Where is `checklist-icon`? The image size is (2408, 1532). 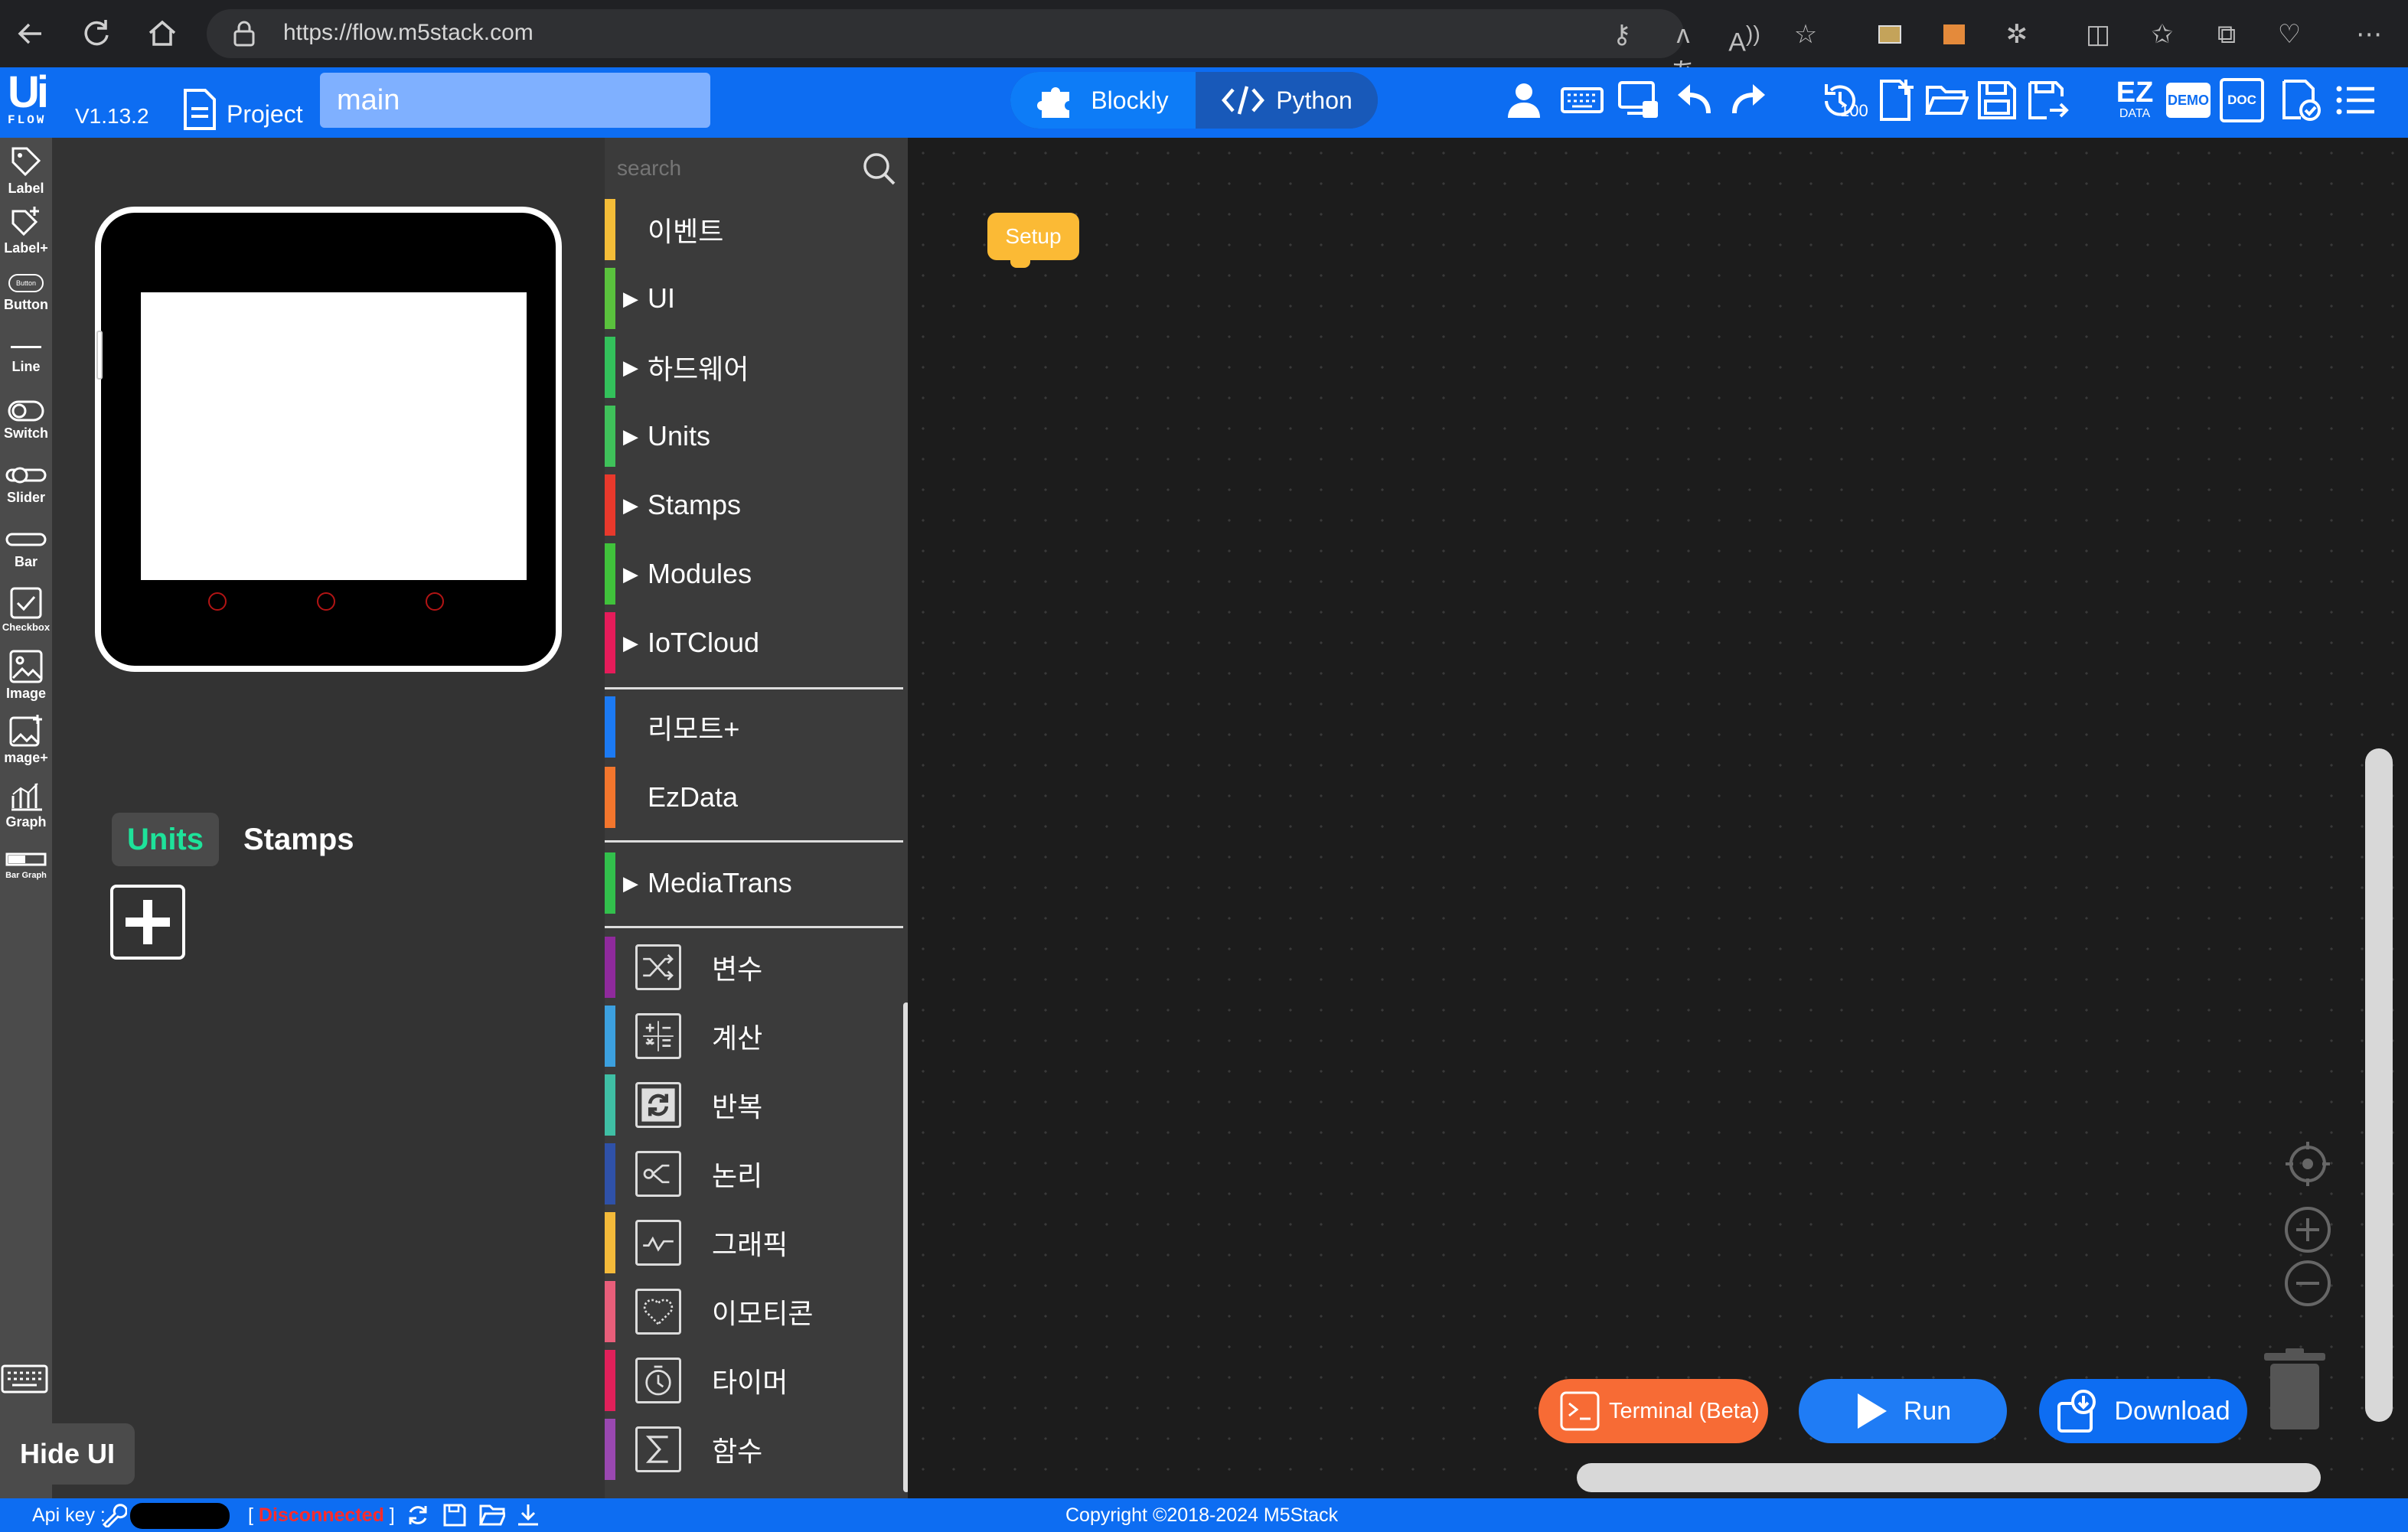 checklist-icon is located at coordinates (2300, 100).